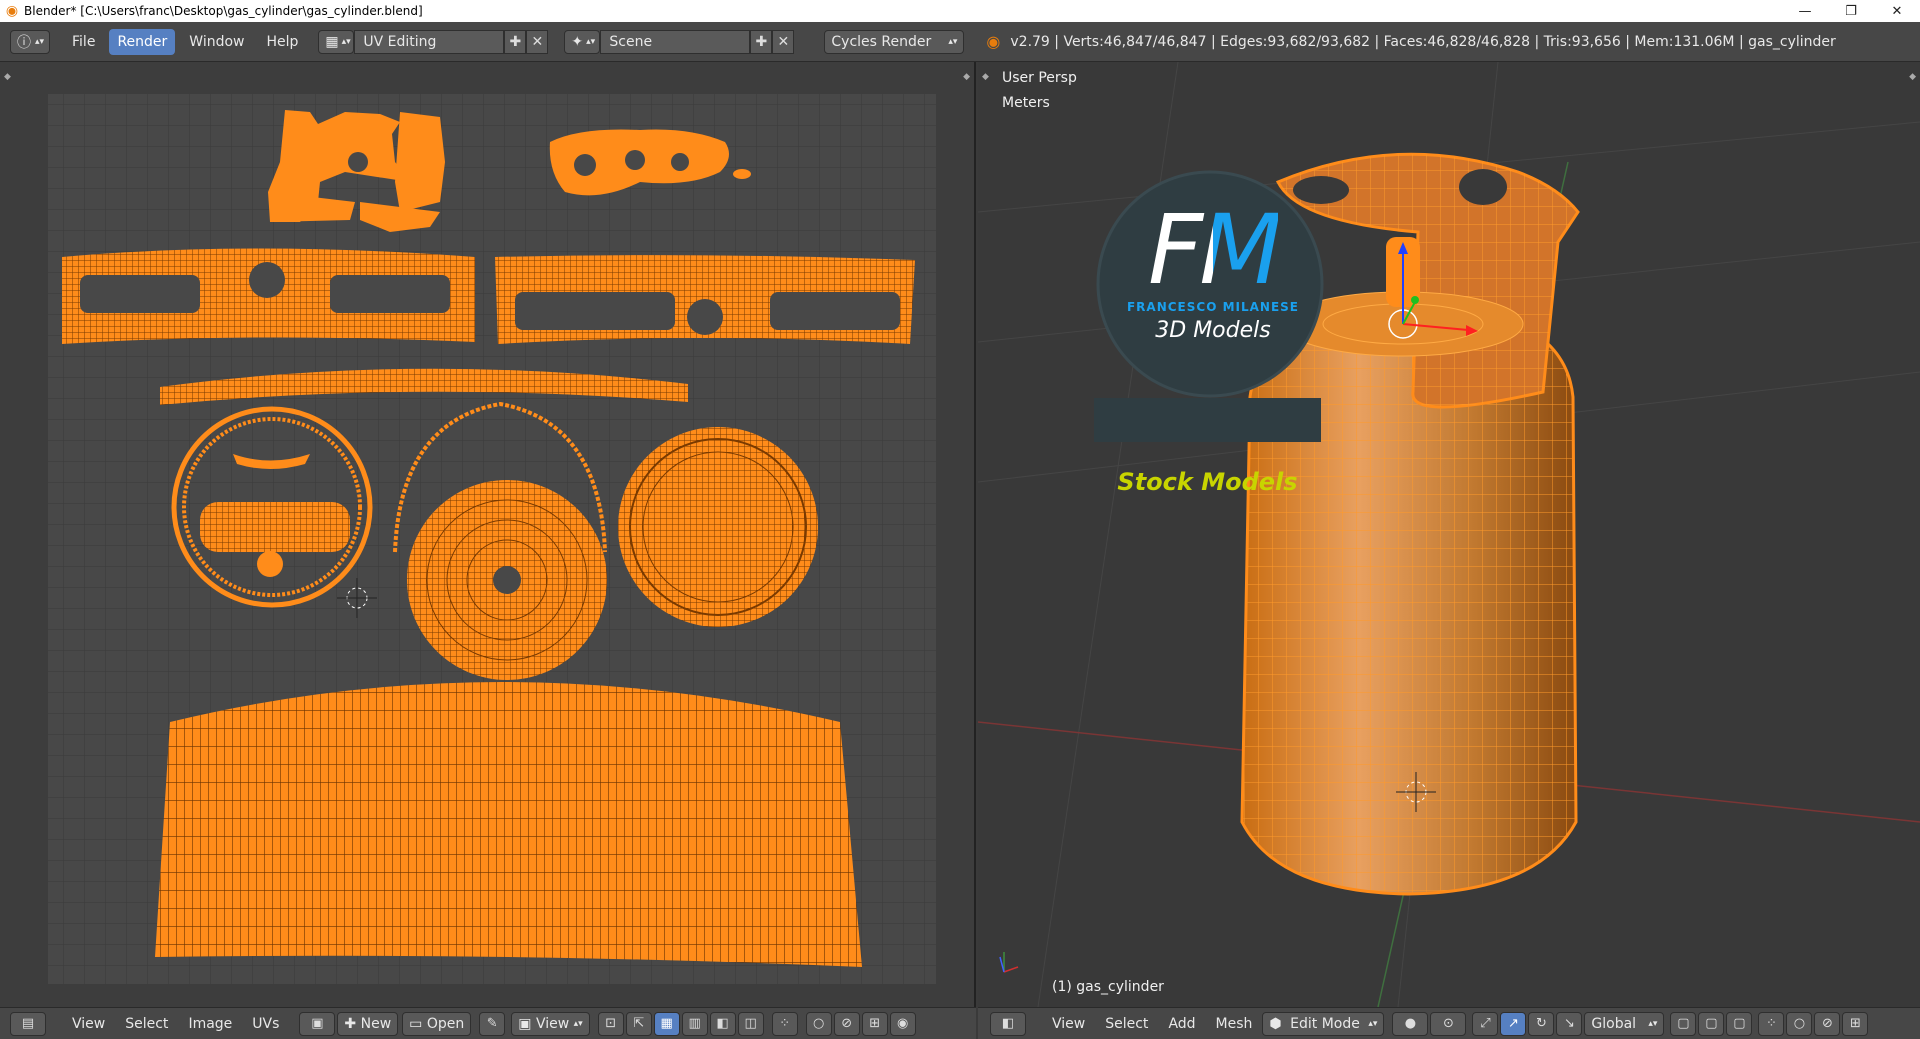 Image resolution: width=1920 pixels, height=1039 pixels. What do you see at coordinates (1485, 1023) in the screenshot?
I see `manipulator-toggle-icon: ⤢` at bounding box center [1485, 1023].